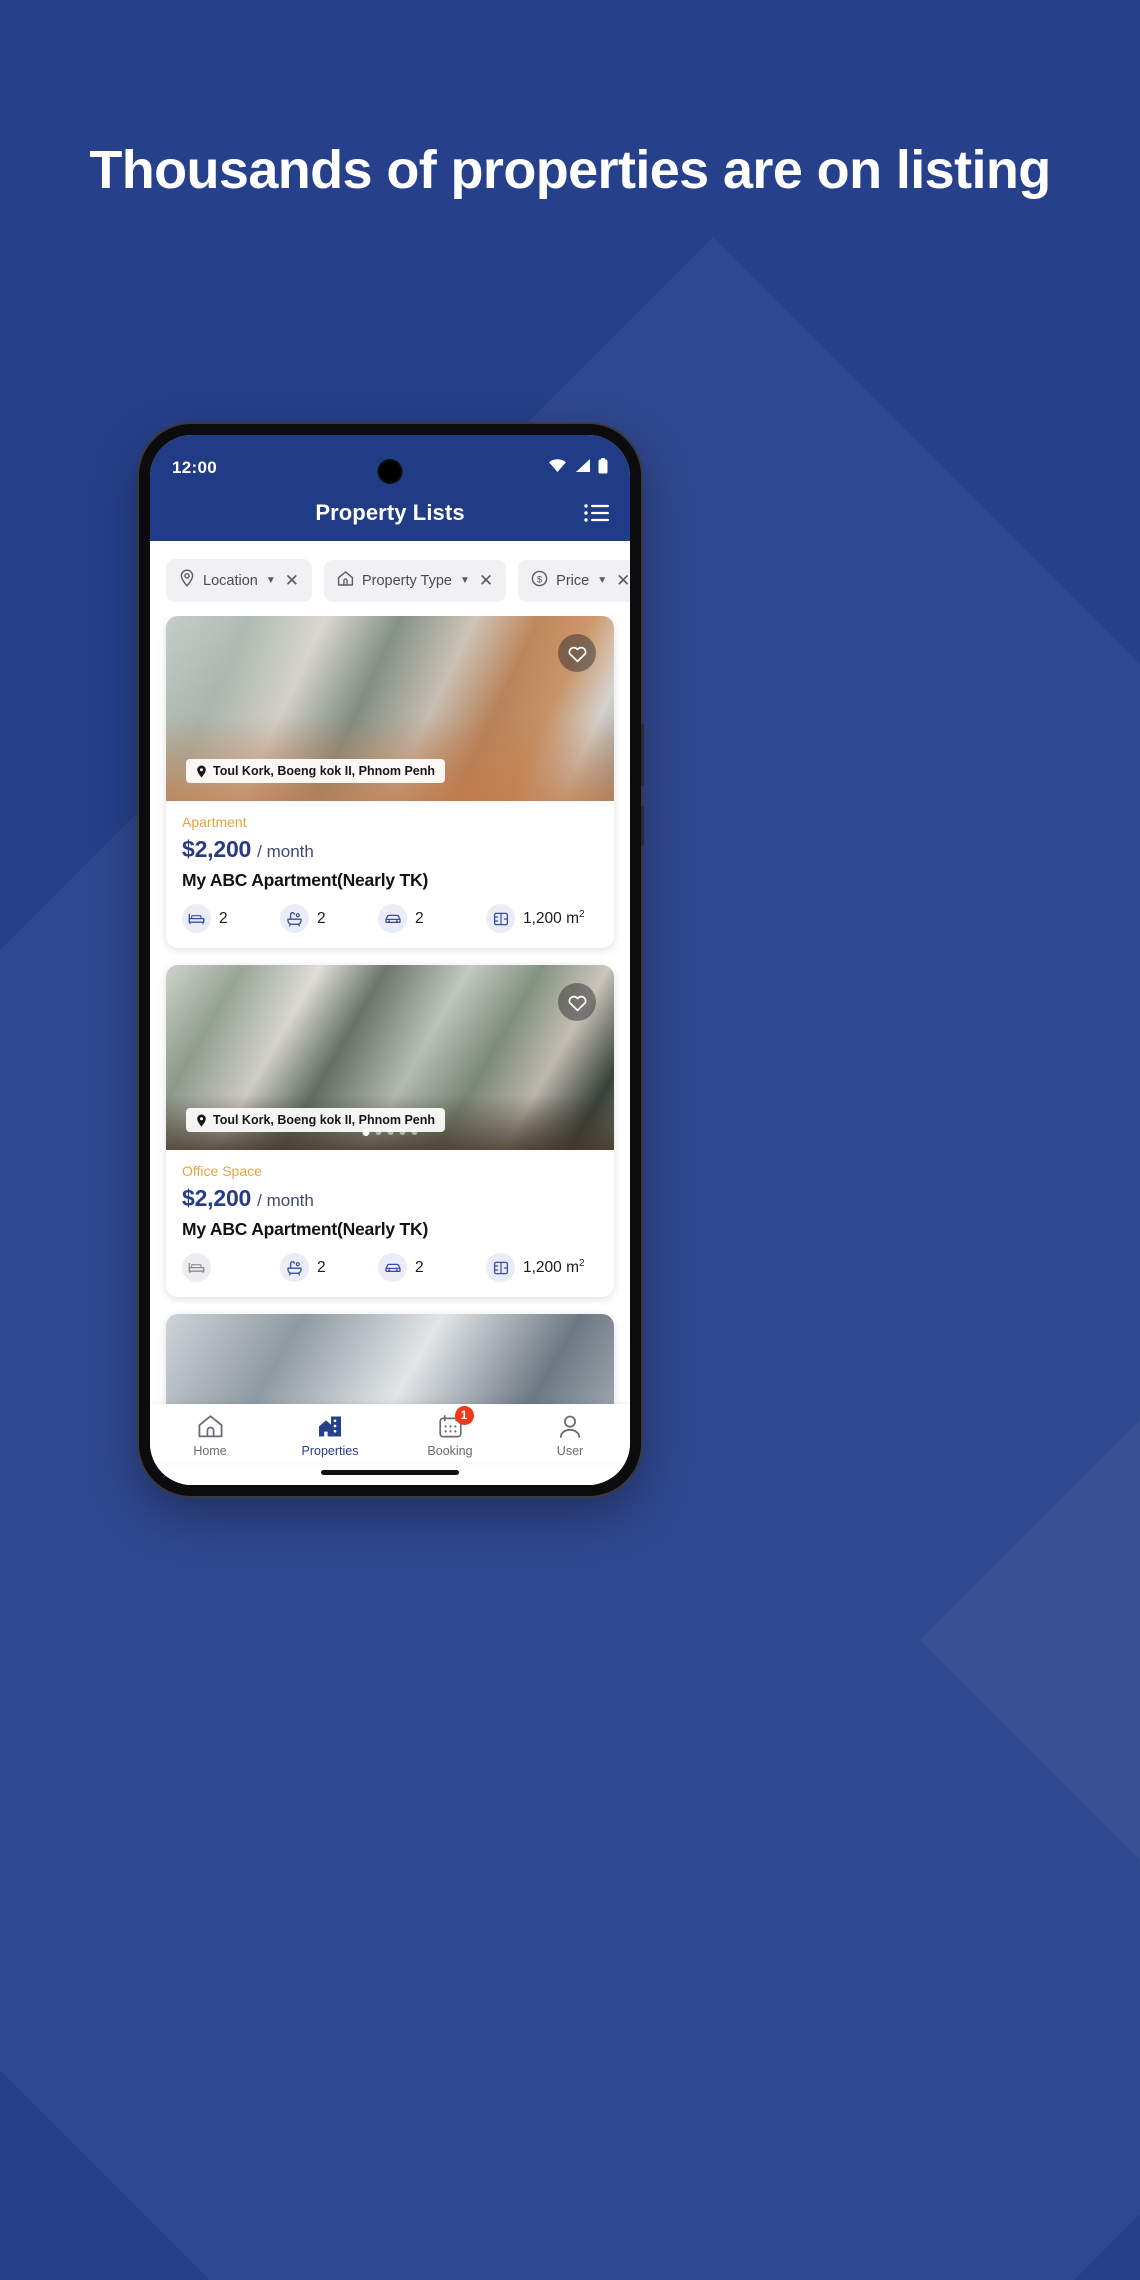 The height and width of the screenshot is (2280, 1140). I want to click on status-bar-icons, so click(578, 468).